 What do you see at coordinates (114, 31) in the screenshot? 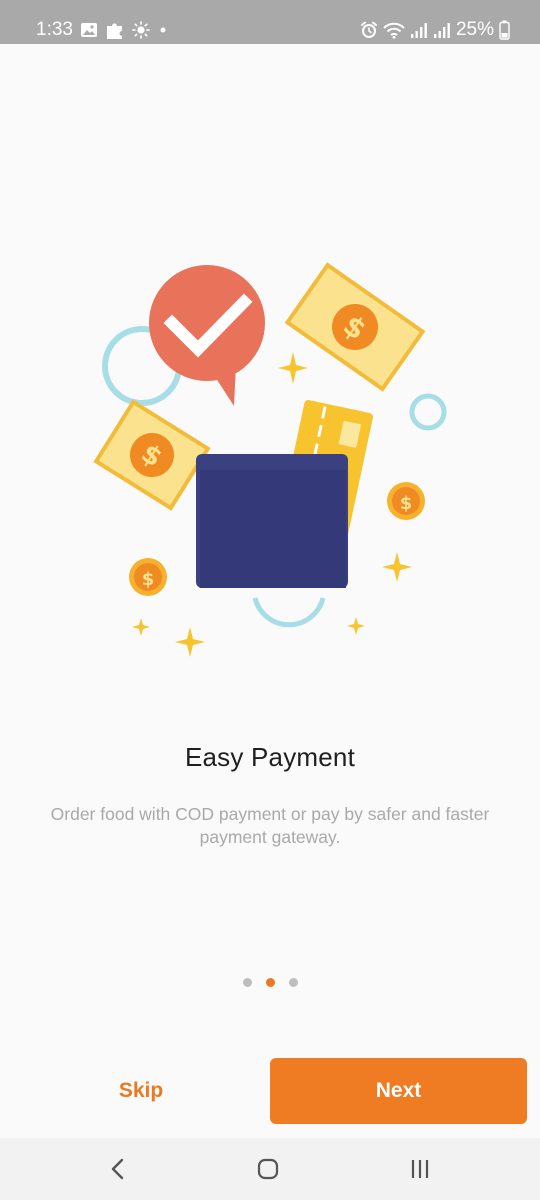
I see `puzzle-icon` at bounding box center [114, 31].